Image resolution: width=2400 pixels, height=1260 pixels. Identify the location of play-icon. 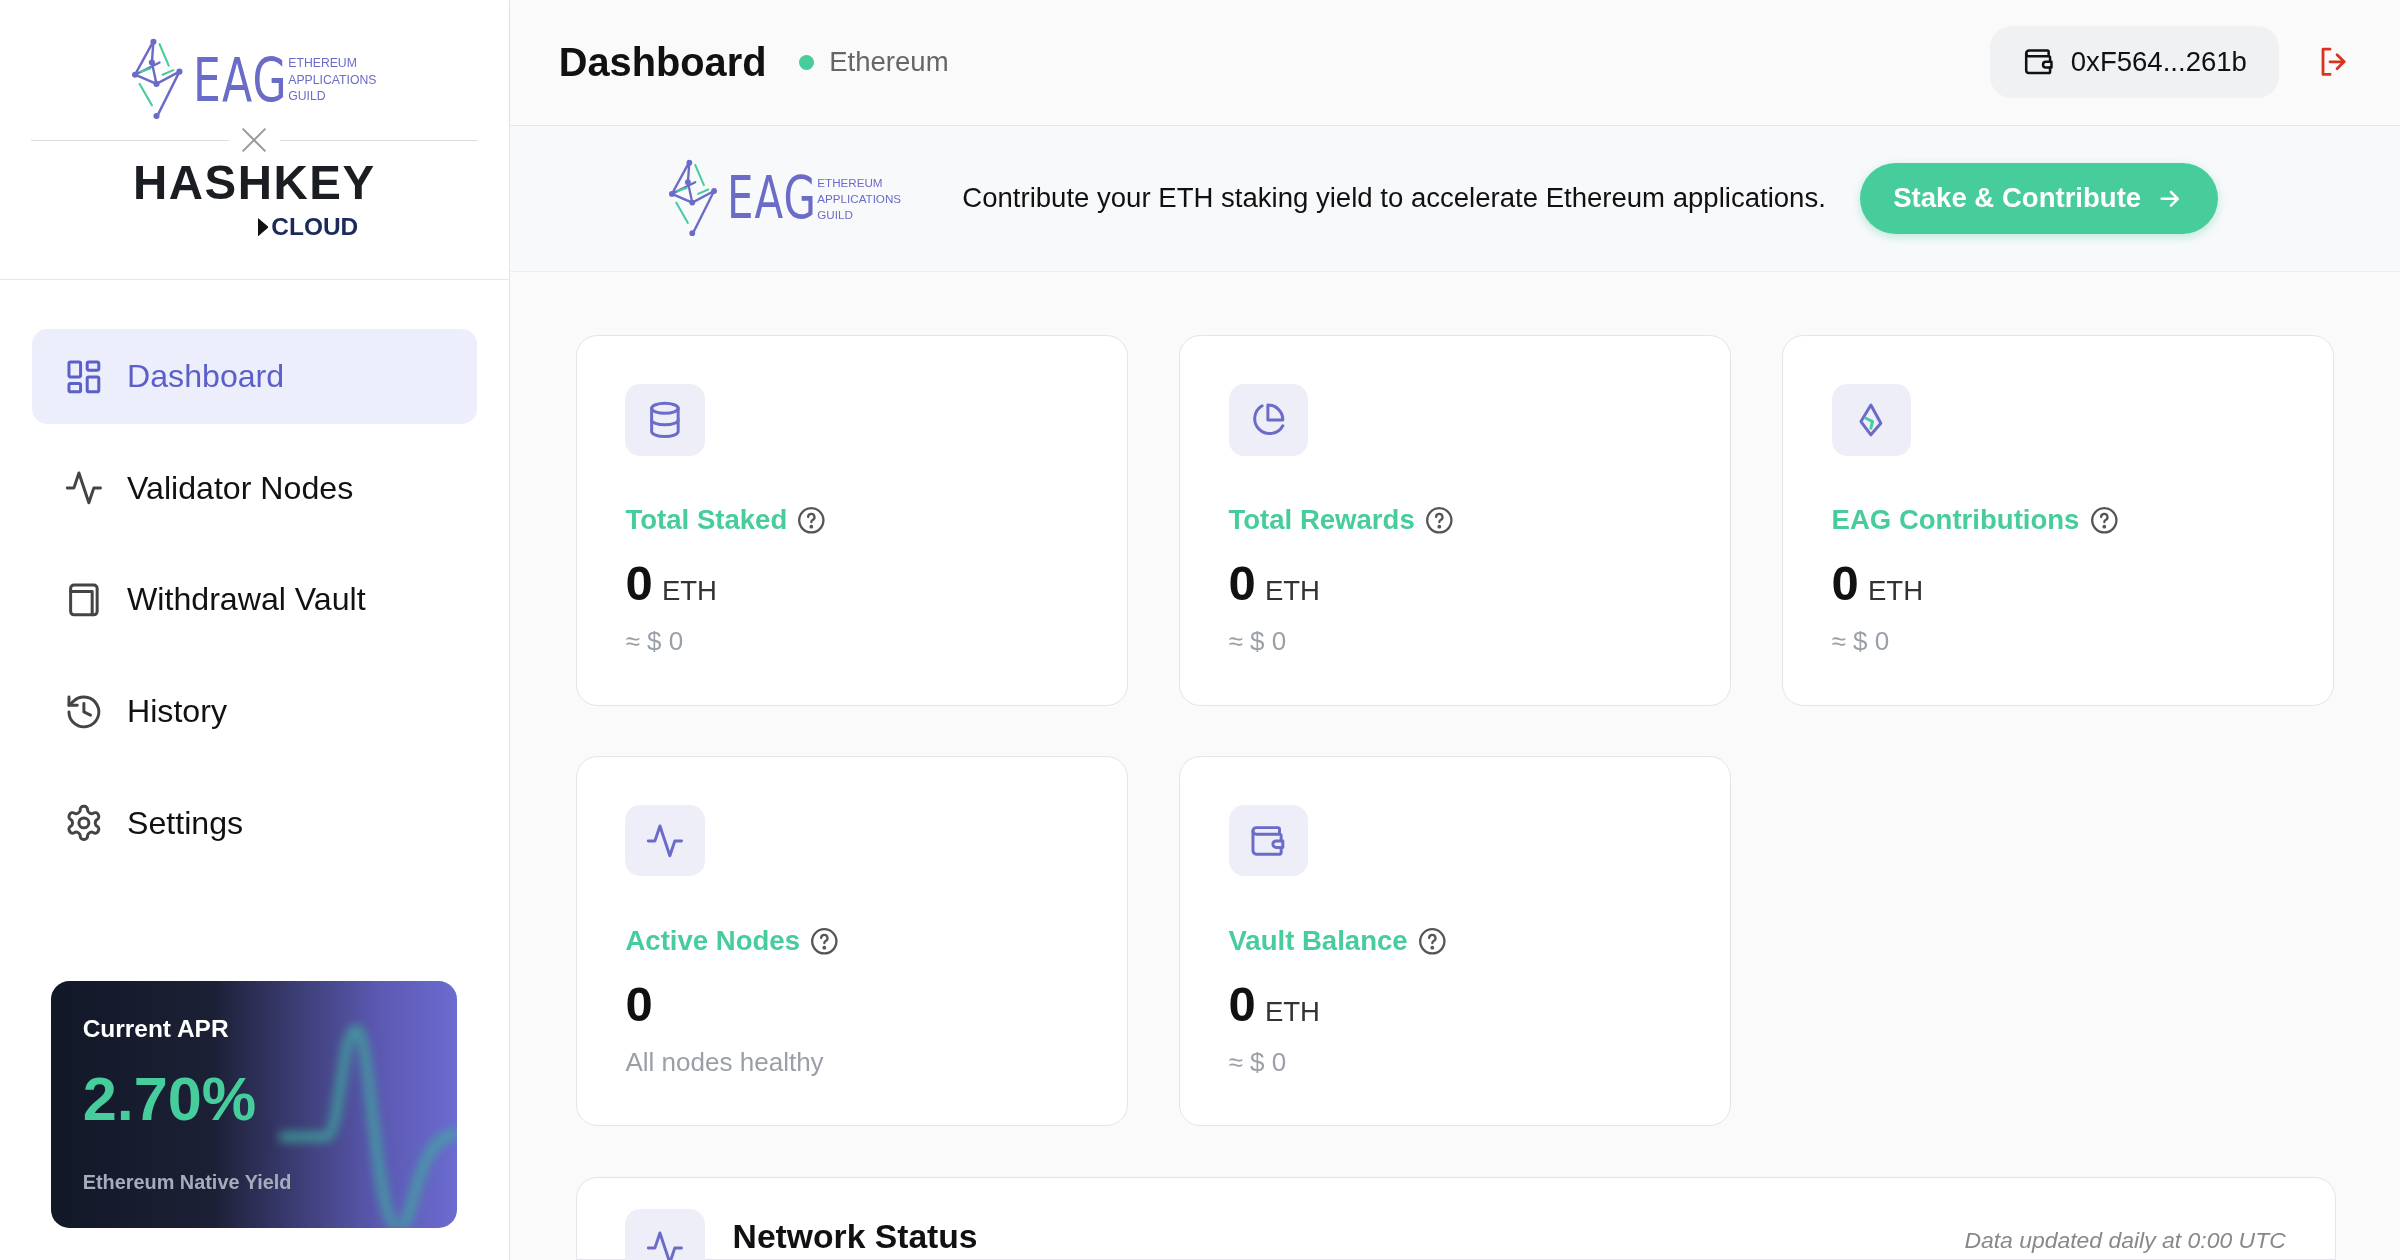
(263, 226).